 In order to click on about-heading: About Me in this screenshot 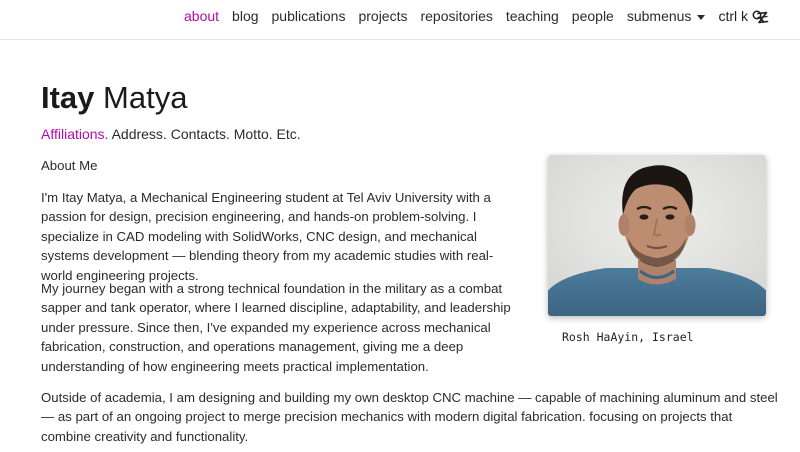, I will do `click(69, 165)`.